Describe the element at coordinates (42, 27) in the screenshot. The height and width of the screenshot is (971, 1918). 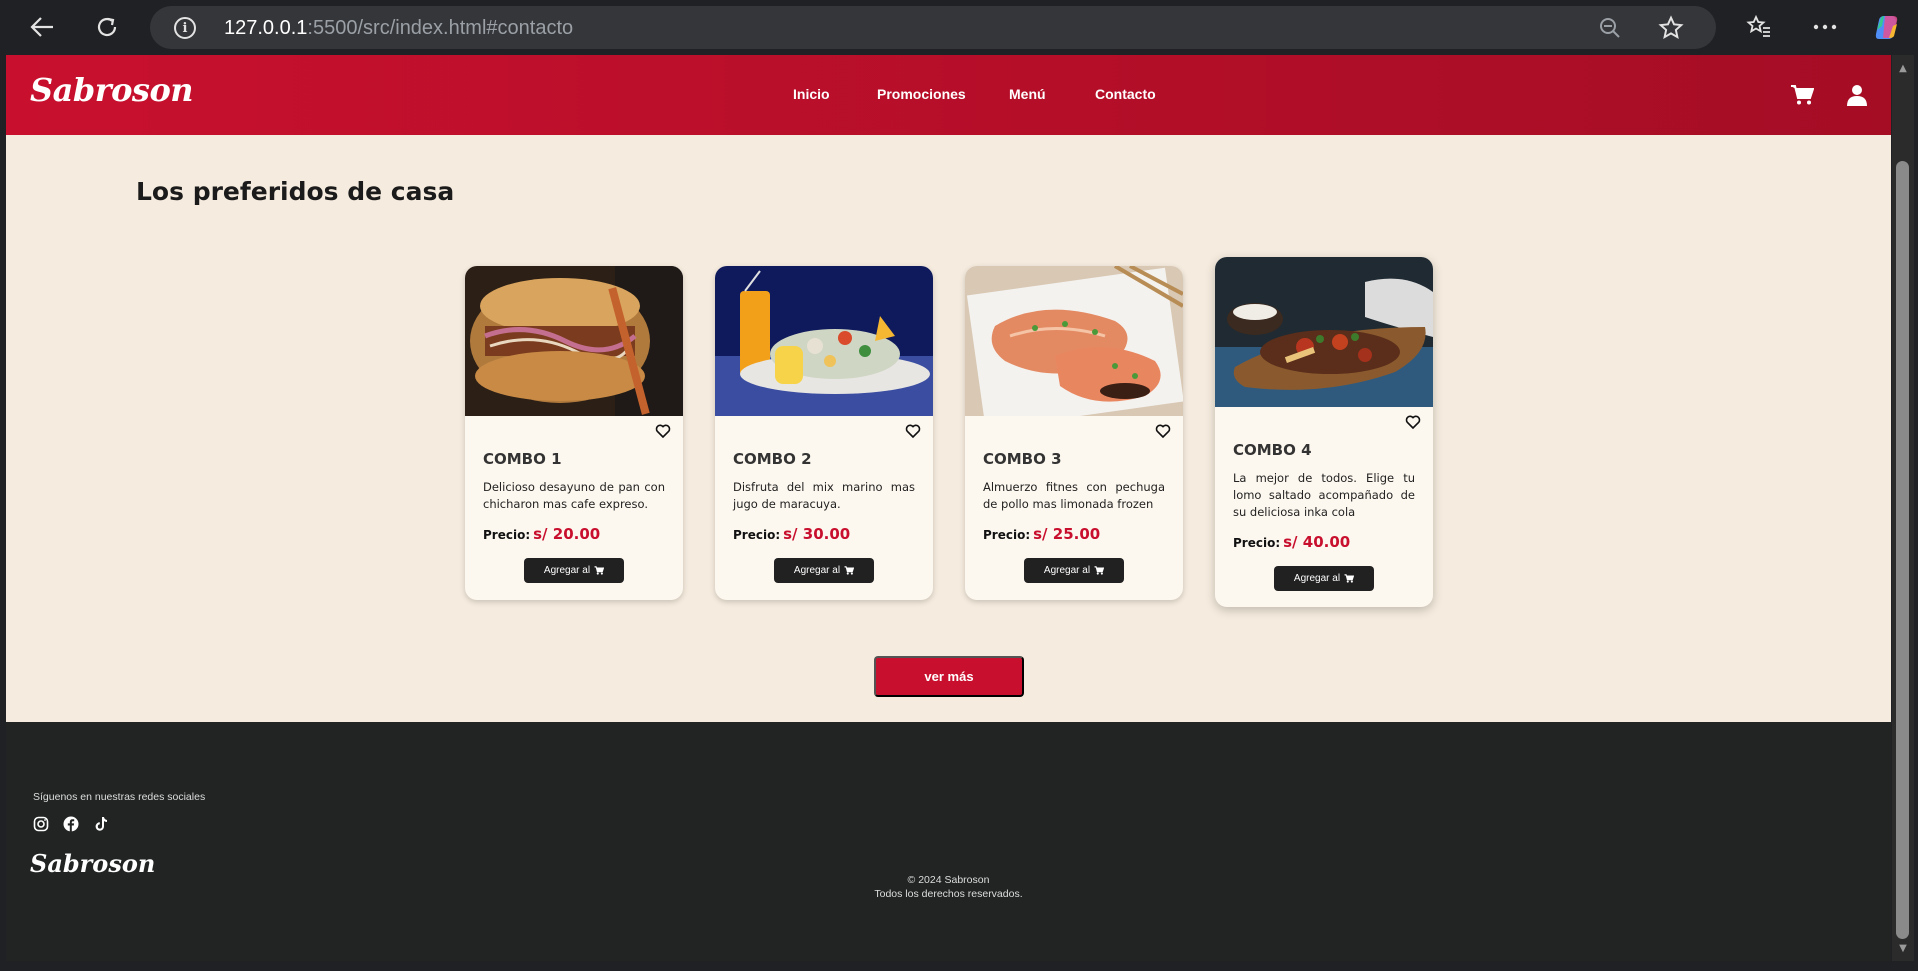
I see `back-icon` at that location.